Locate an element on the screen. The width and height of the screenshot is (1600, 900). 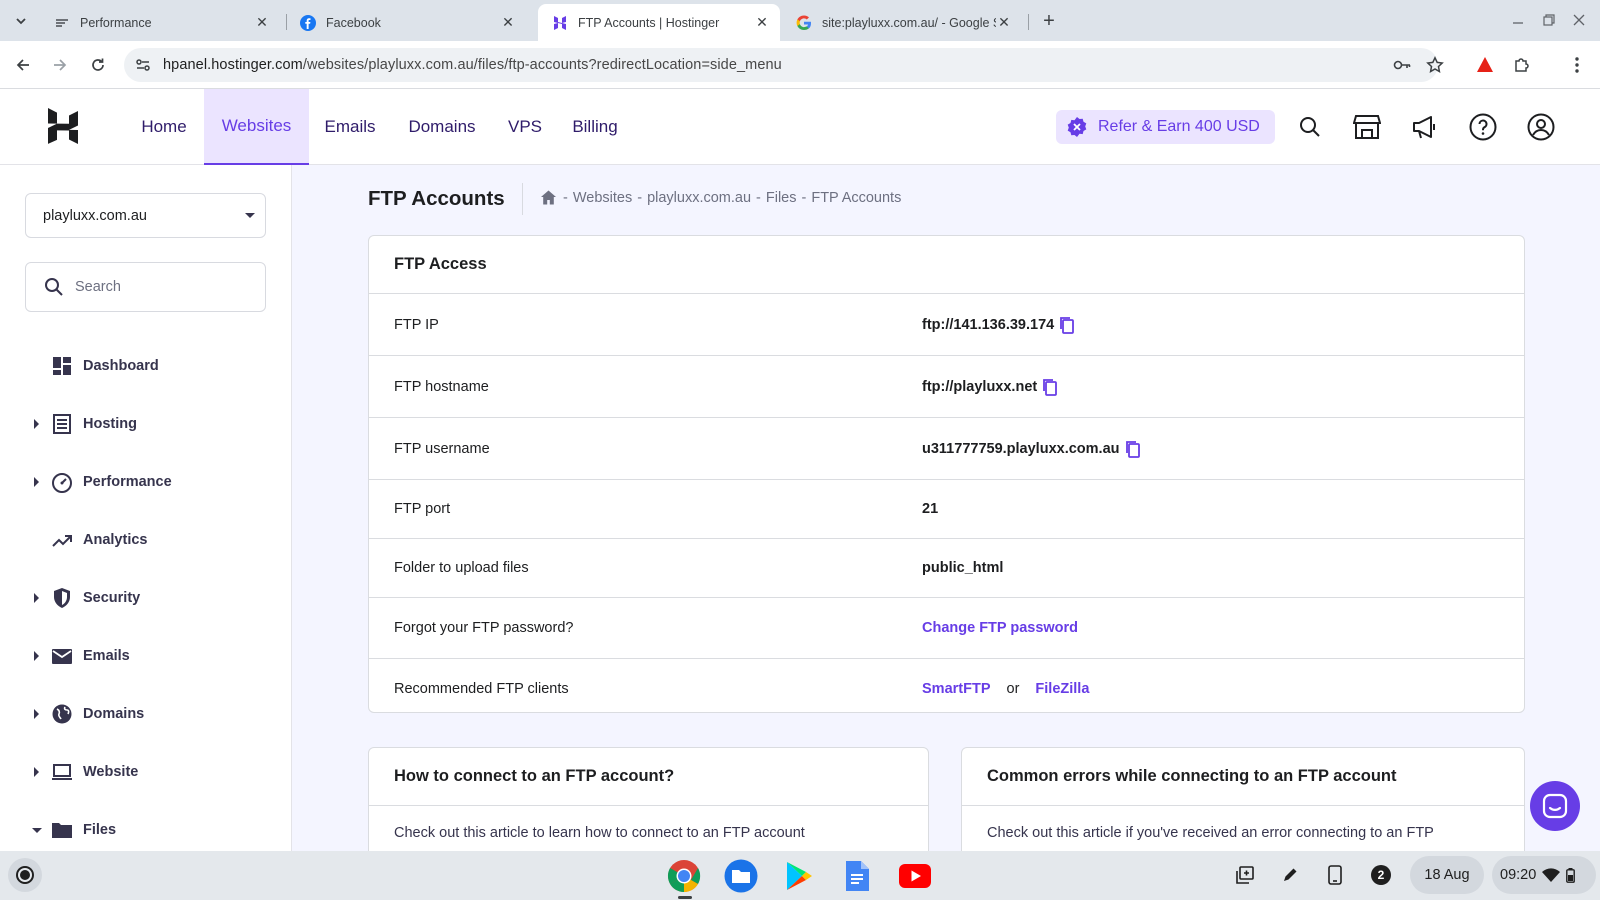
announcements-button is located at coordinates (1425, 127).